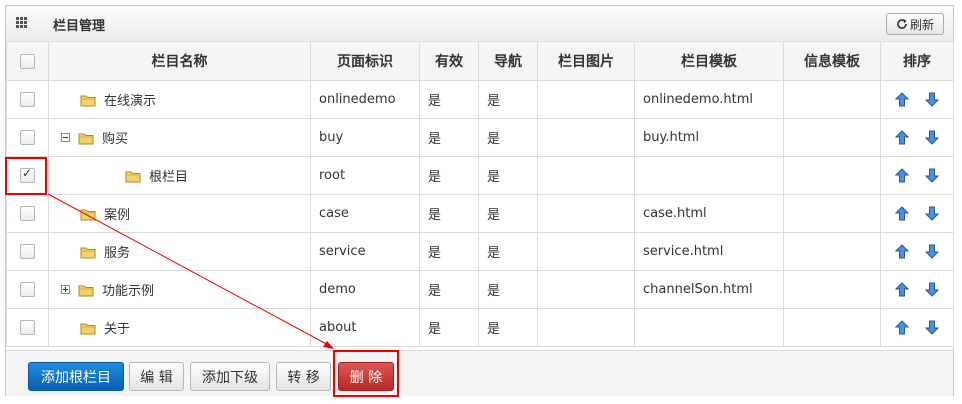 The image size is (962, 404). What do you see at coordinates (79, 26) in the screenshot?
I see `panel-title: 栏目管理` at bounding box center [79, 26].